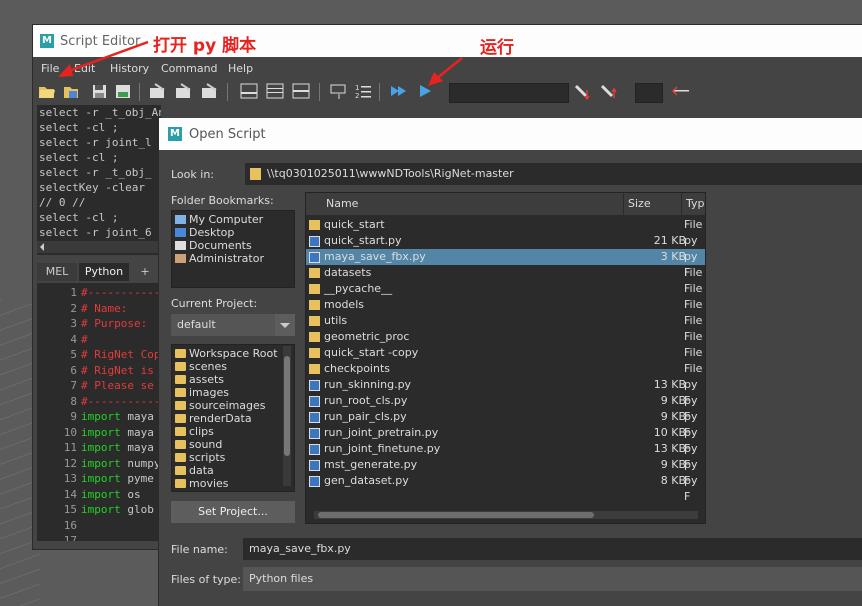  Describe the element at coordinates (673, 256) in the screenshot. I see `file-size: 3 KB` at that location.